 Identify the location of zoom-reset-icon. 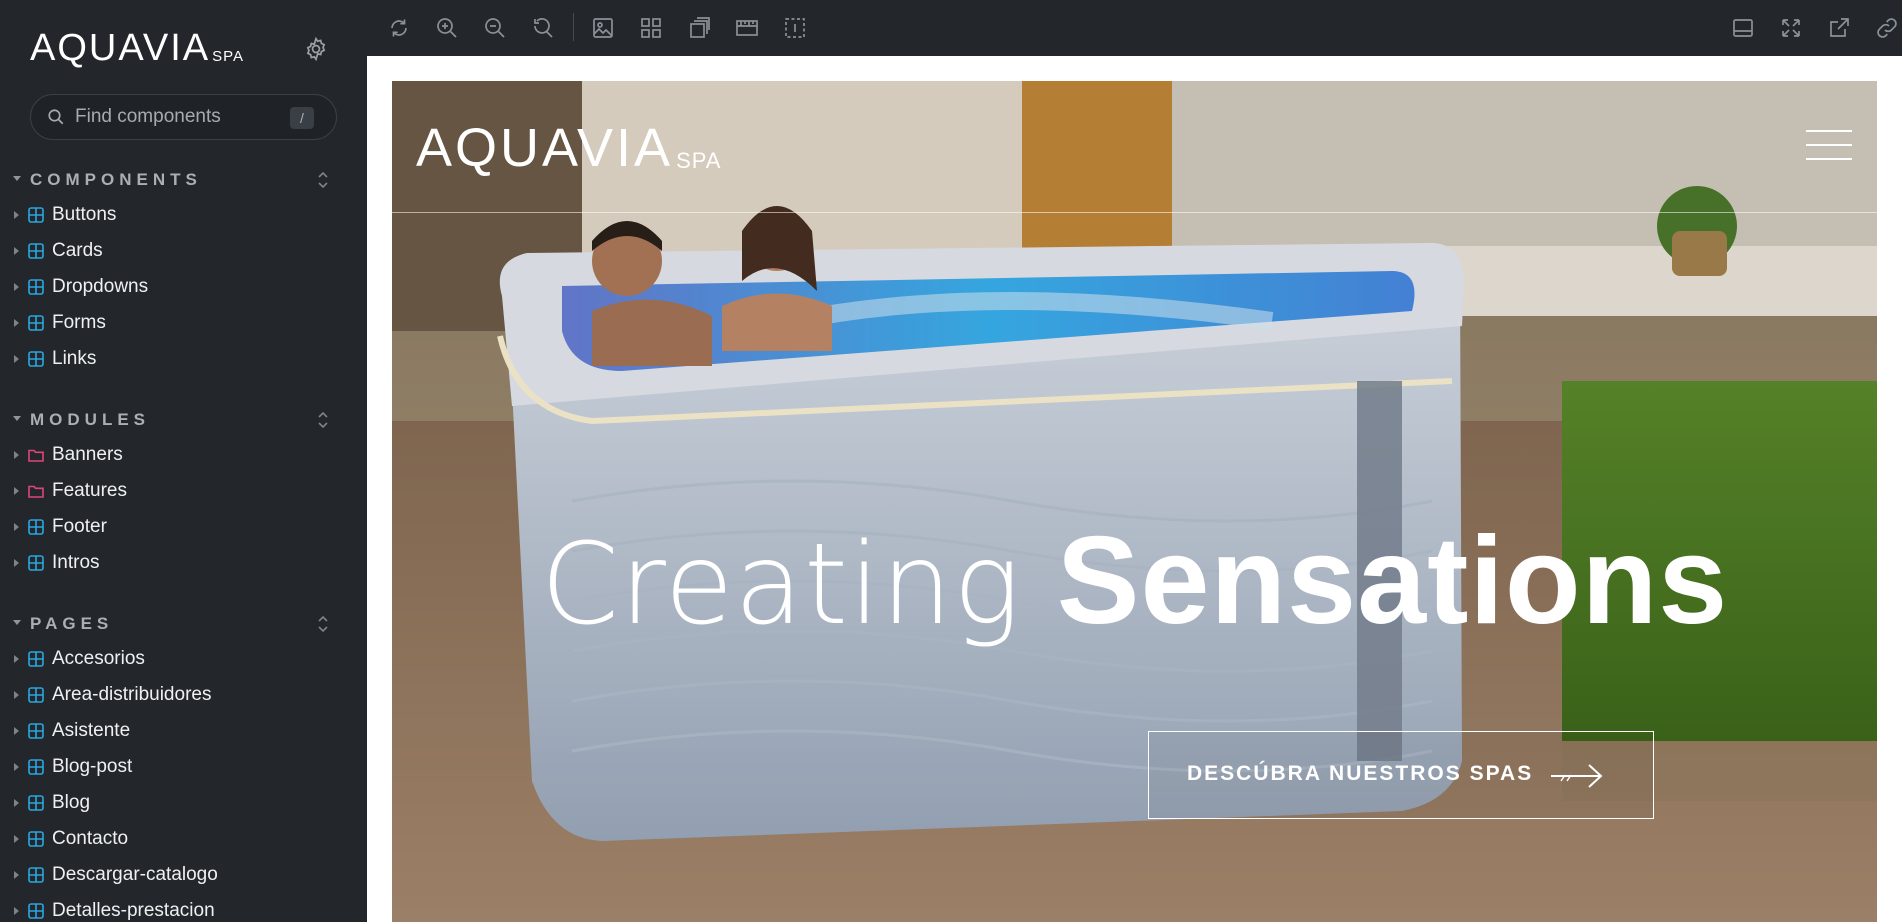
(543, 28).